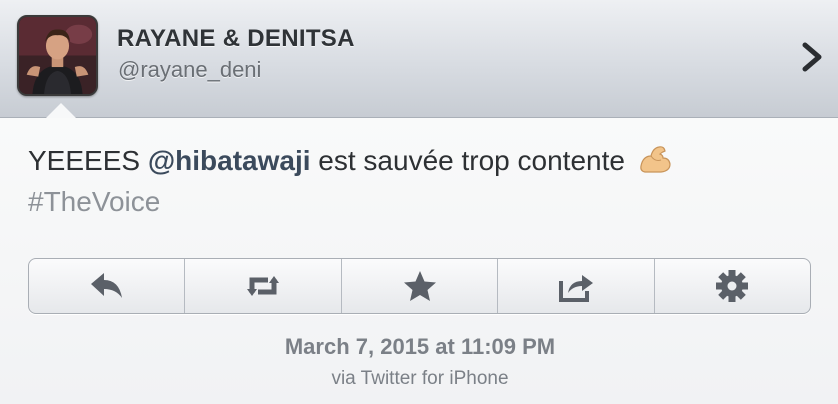 This screenshot has width=838, height=404. Describe the element at coordinates (236, 38) in the screenshot. I see `display-name: RAYANE & DENITSA` at that location.